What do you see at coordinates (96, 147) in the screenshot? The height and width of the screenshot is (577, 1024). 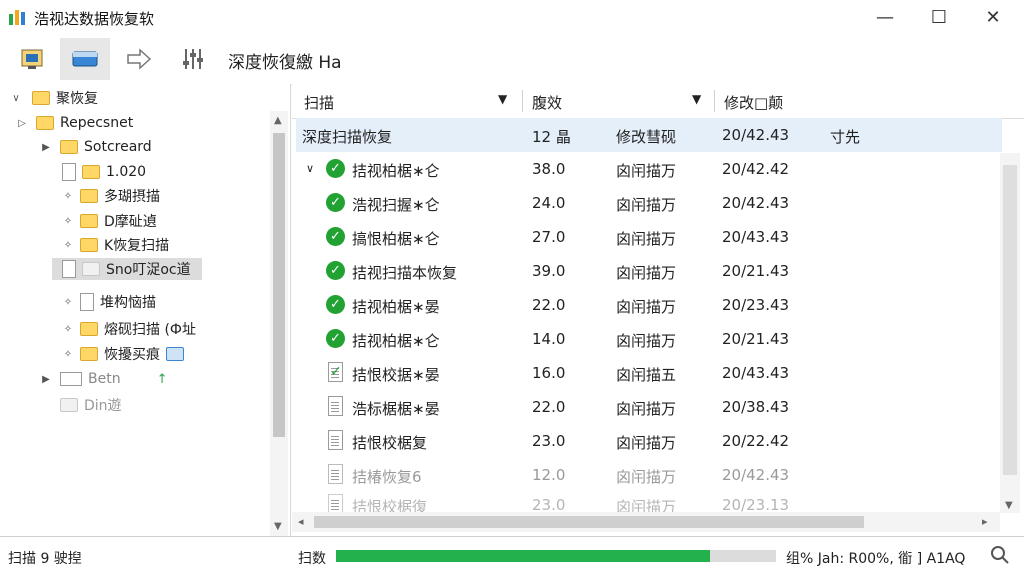 I see `tree-item-sotcreard: ▶ Sotcreard` at bounding box center [96, 147].